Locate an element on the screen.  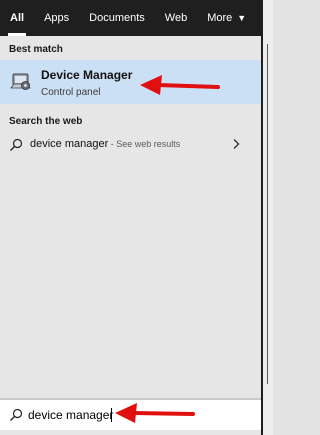
best-match-result: Device Manager Control panel is located at coordinates (130, 82).